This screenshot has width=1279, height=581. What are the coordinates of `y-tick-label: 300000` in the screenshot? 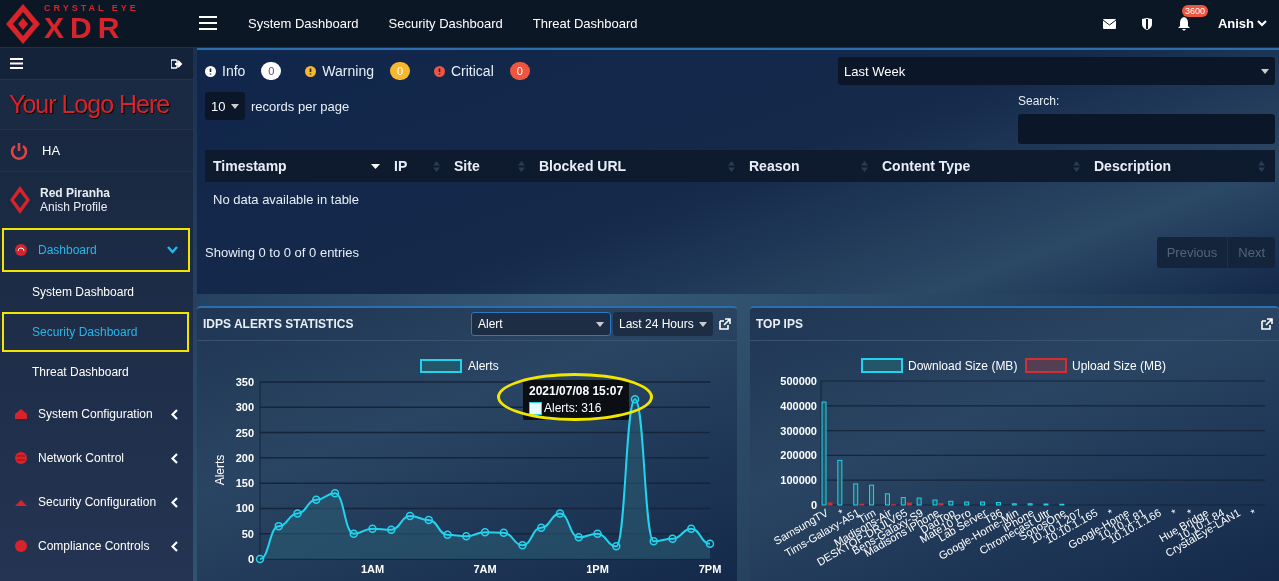 It's located at (798, 430).